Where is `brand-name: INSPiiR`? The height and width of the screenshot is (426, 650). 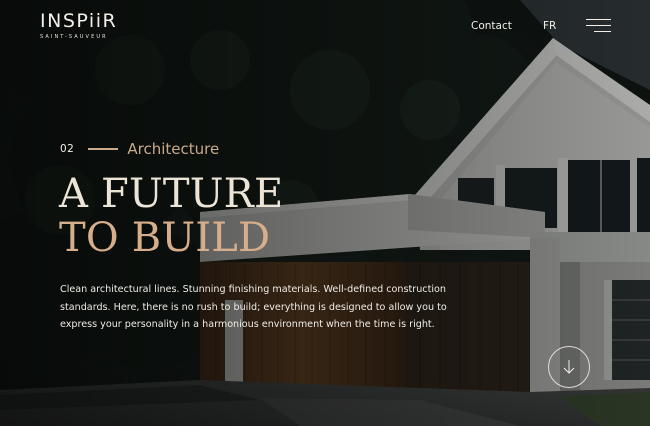 brand-name: INSPiiR is located at coordinates (79, 21).